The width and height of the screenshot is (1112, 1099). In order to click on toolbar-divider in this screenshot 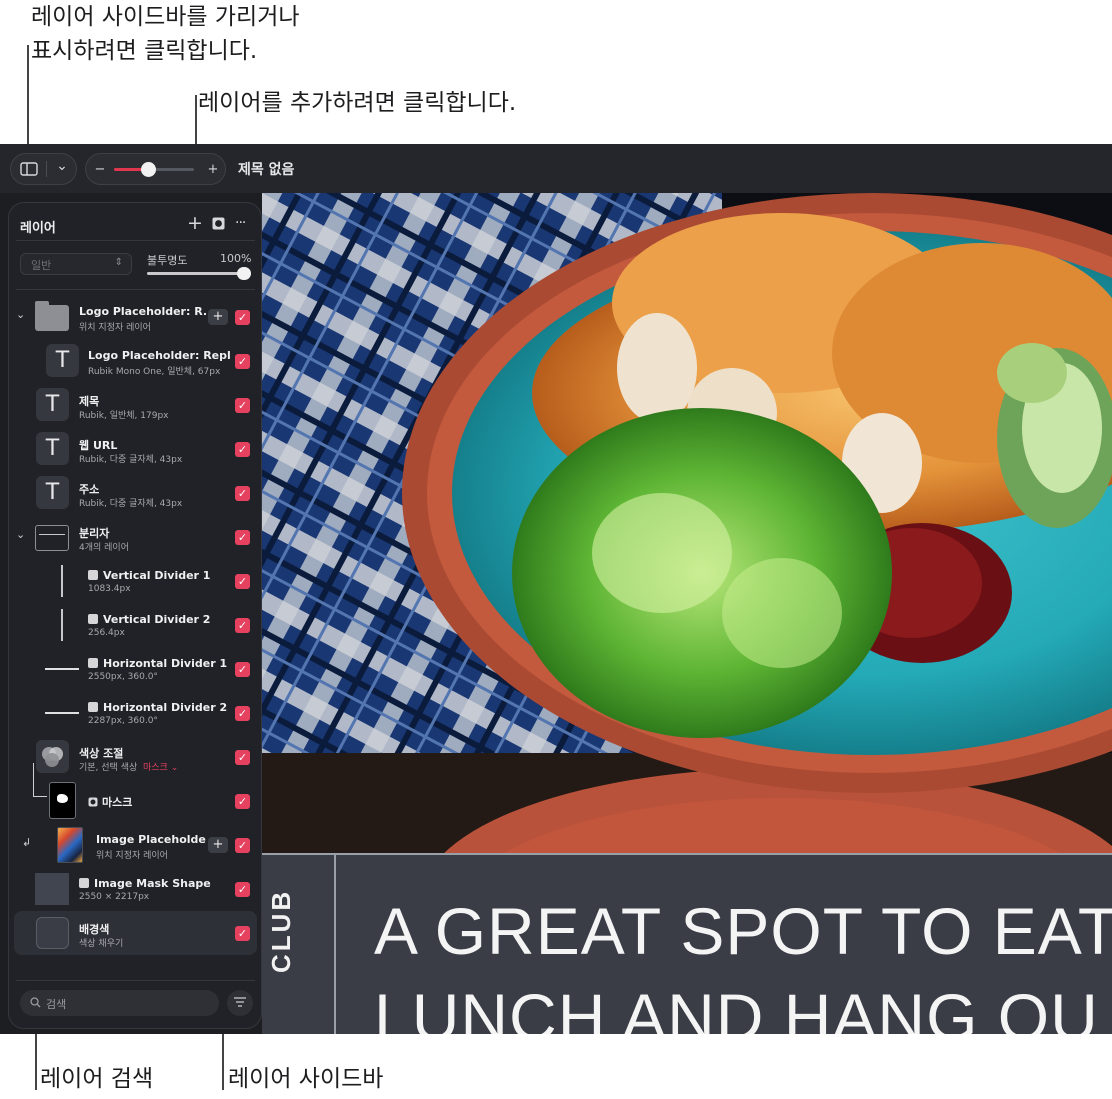, I will do `click(46, 169)`.